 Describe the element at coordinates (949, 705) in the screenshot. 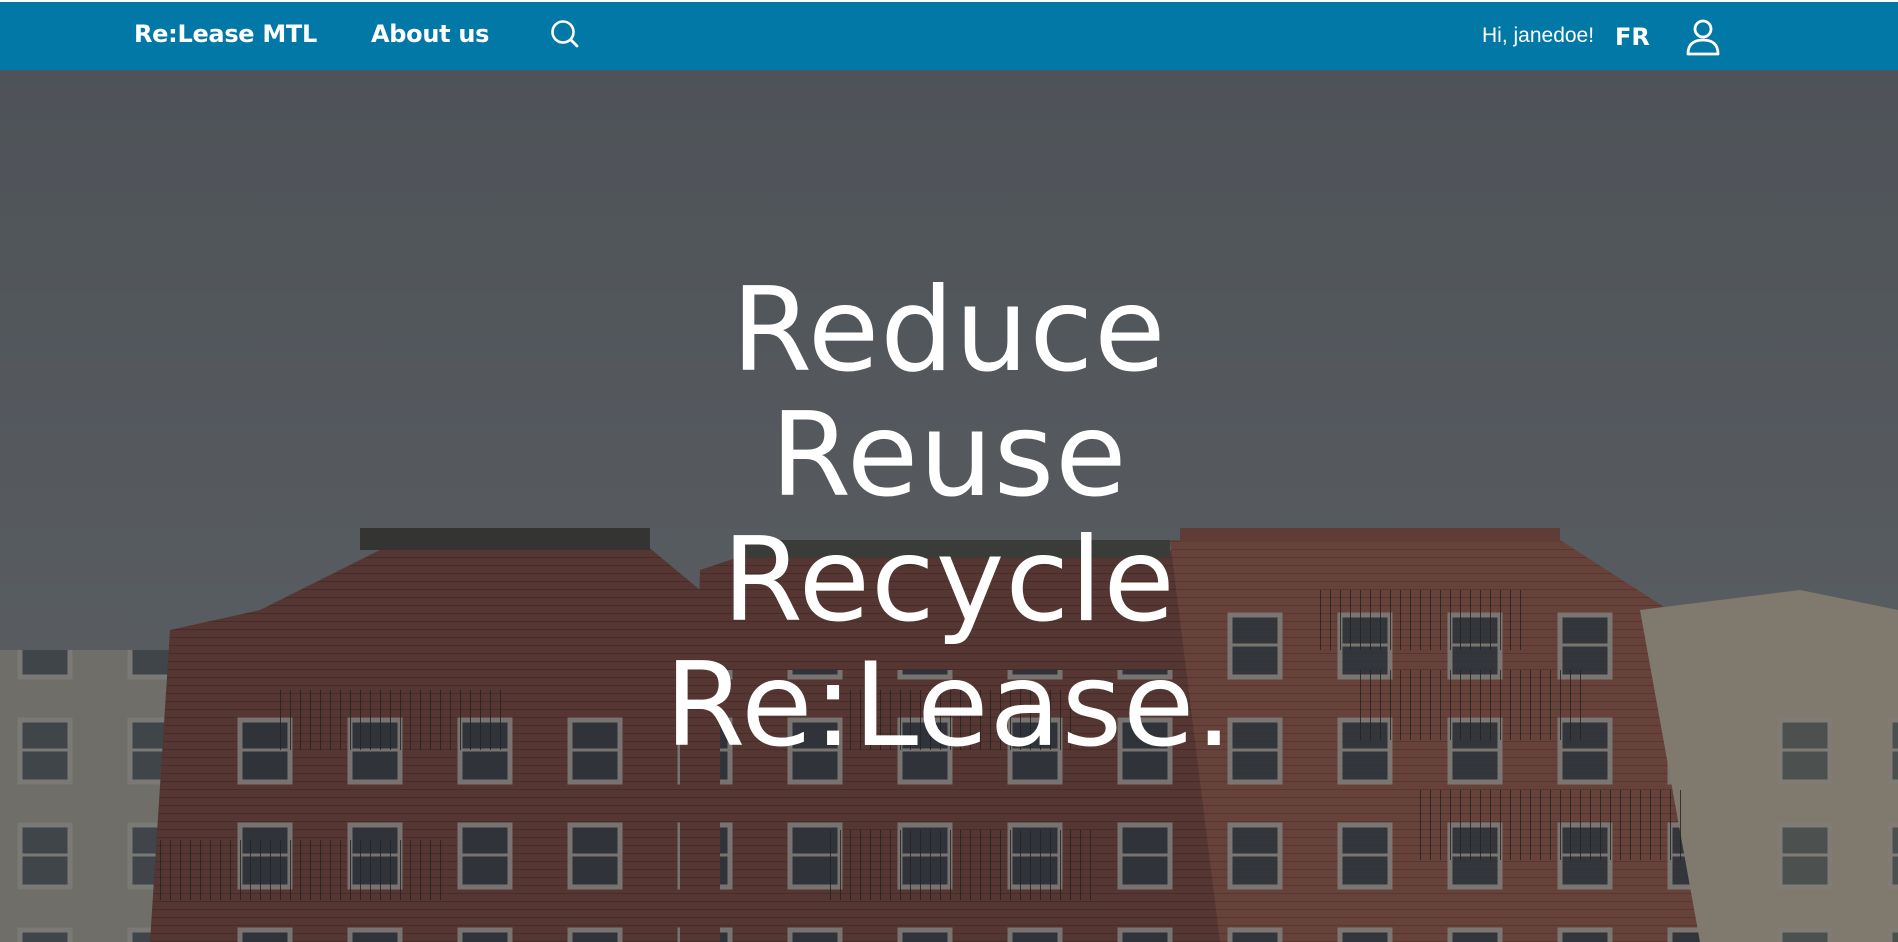

I see `headline-line-release: Re:Lease.` at that location.